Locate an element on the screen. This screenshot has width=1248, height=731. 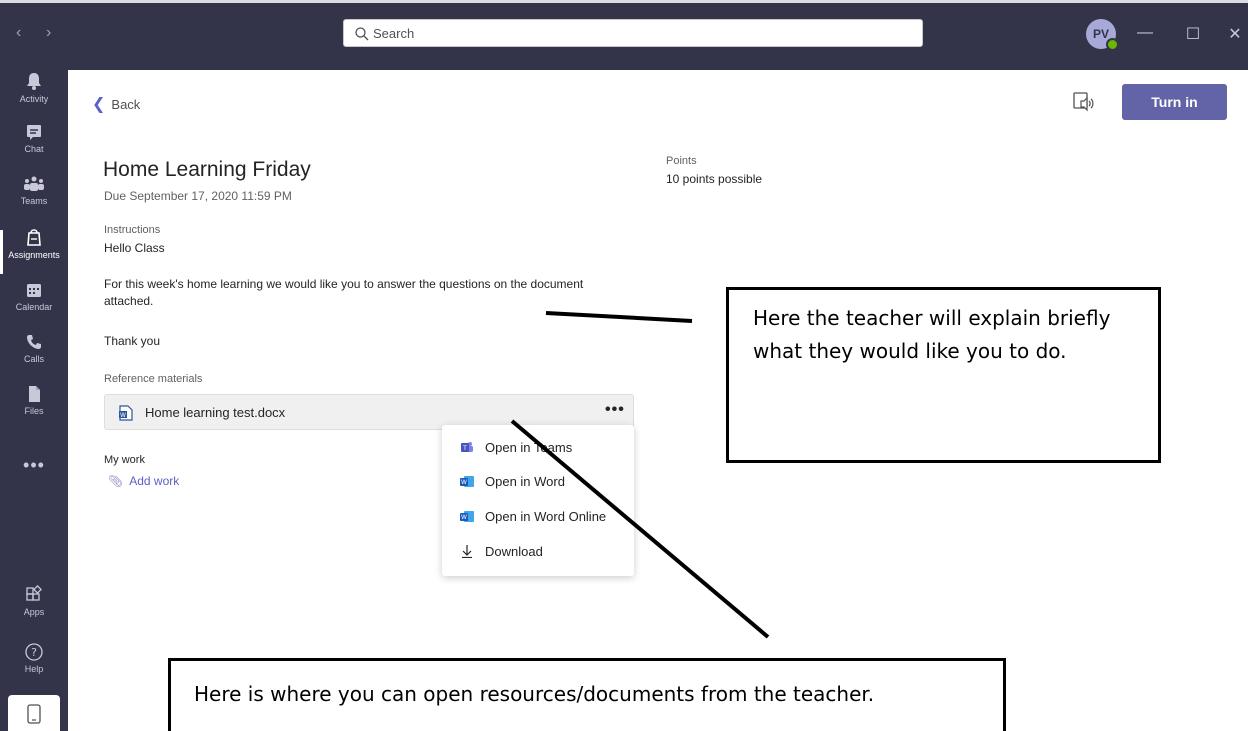
points-label: Points is located at coordinates (681, 161).